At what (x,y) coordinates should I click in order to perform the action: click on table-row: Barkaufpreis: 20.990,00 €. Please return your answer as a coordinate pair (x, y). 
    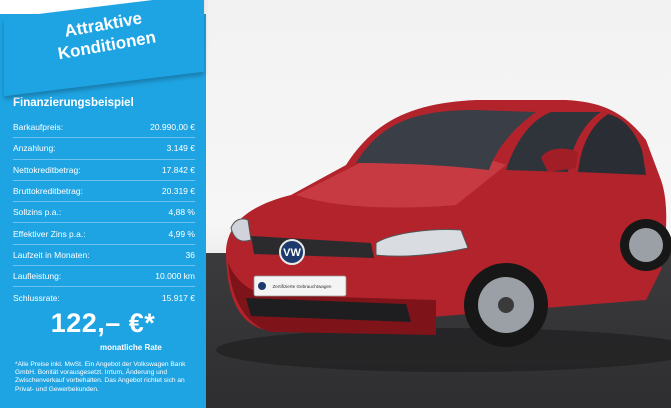
    Looking at the image, I should click on (104, 128).